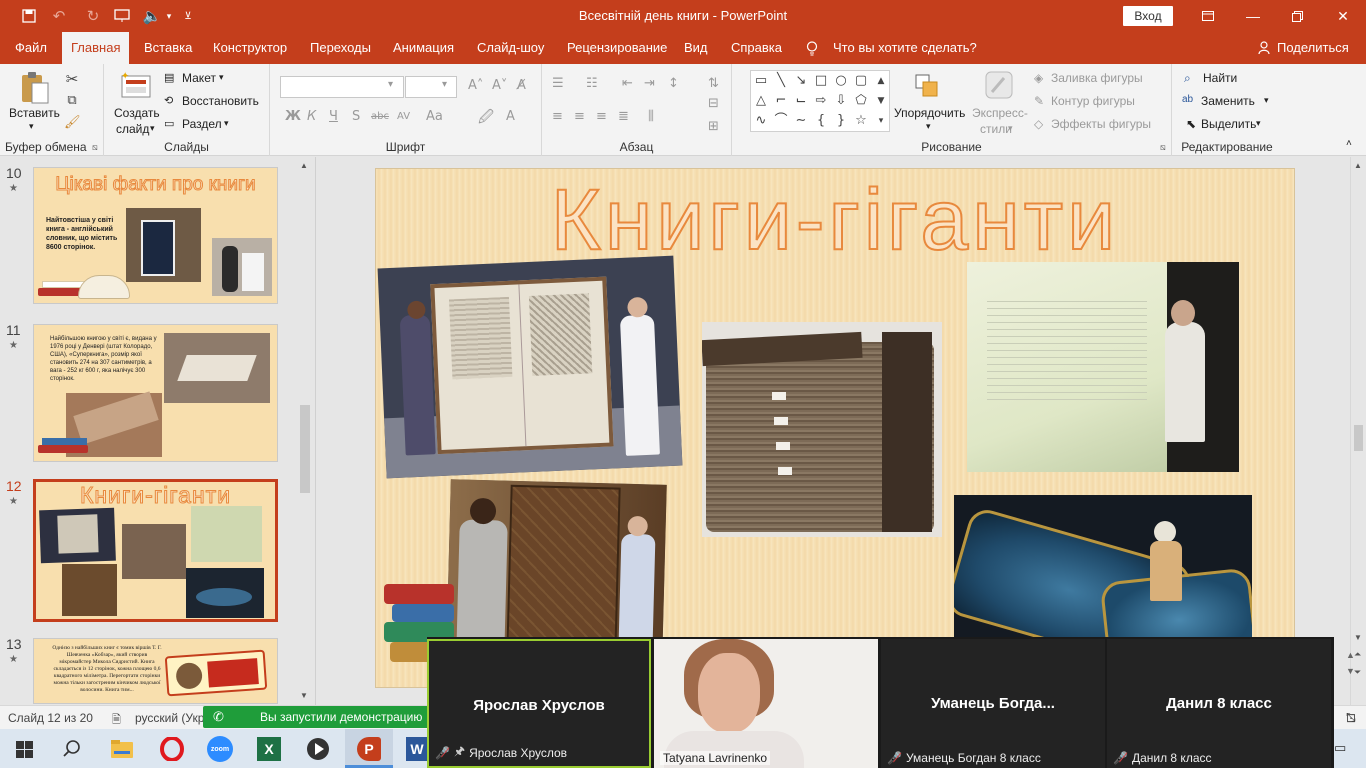 This screenshot has height=768, width=1366. I want to click on paste-button: Вставить, so click(34, 113).